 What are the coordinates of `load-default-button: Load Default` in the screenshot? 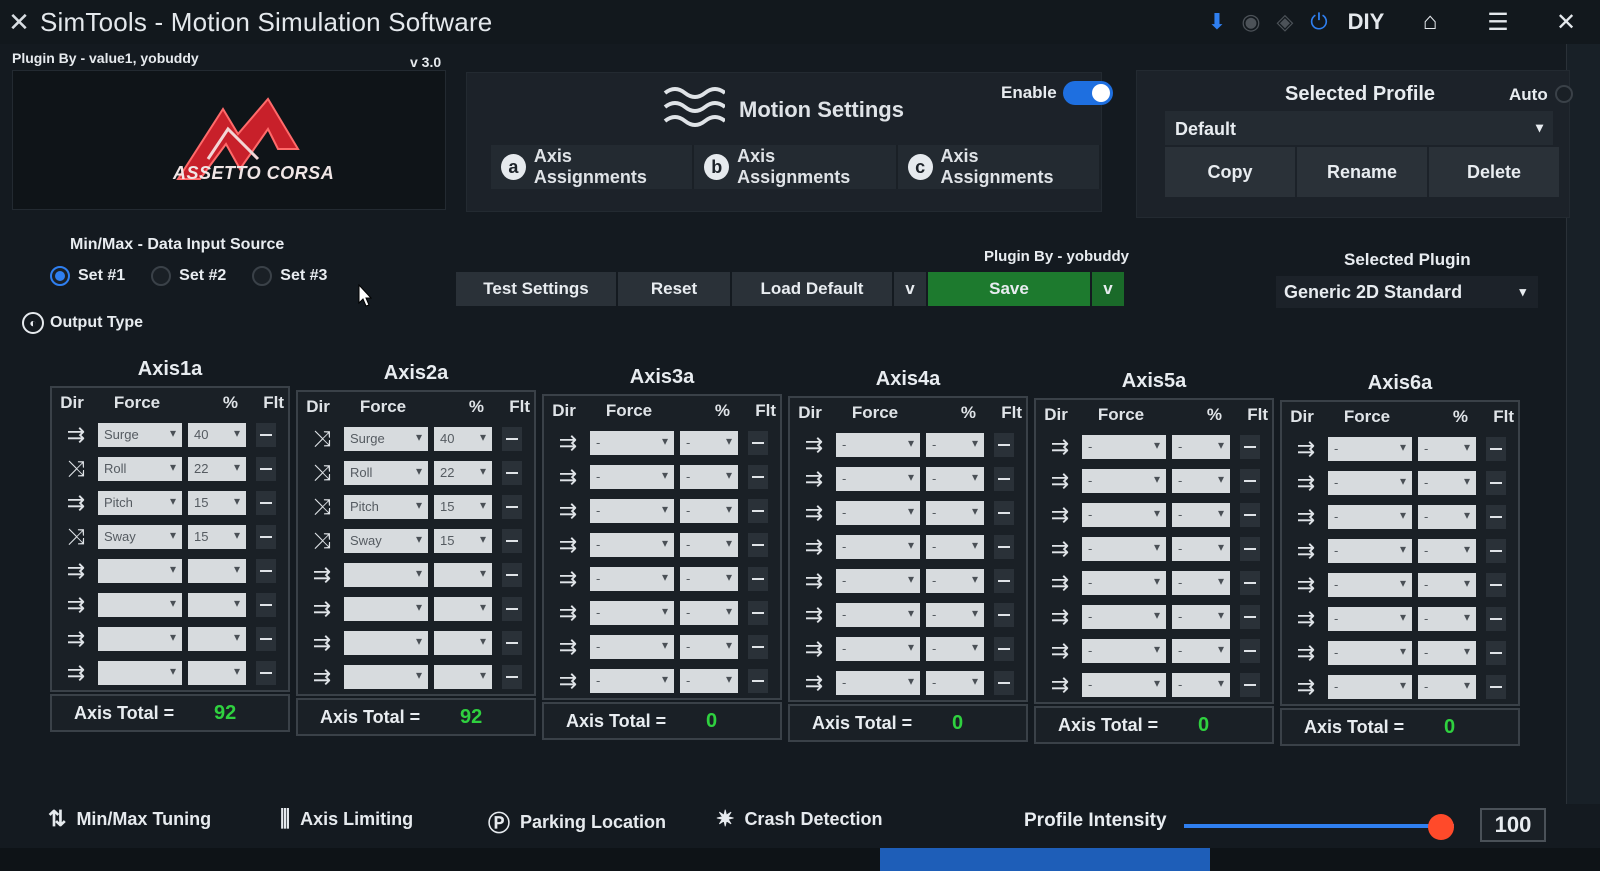 It's located at (812, 289).